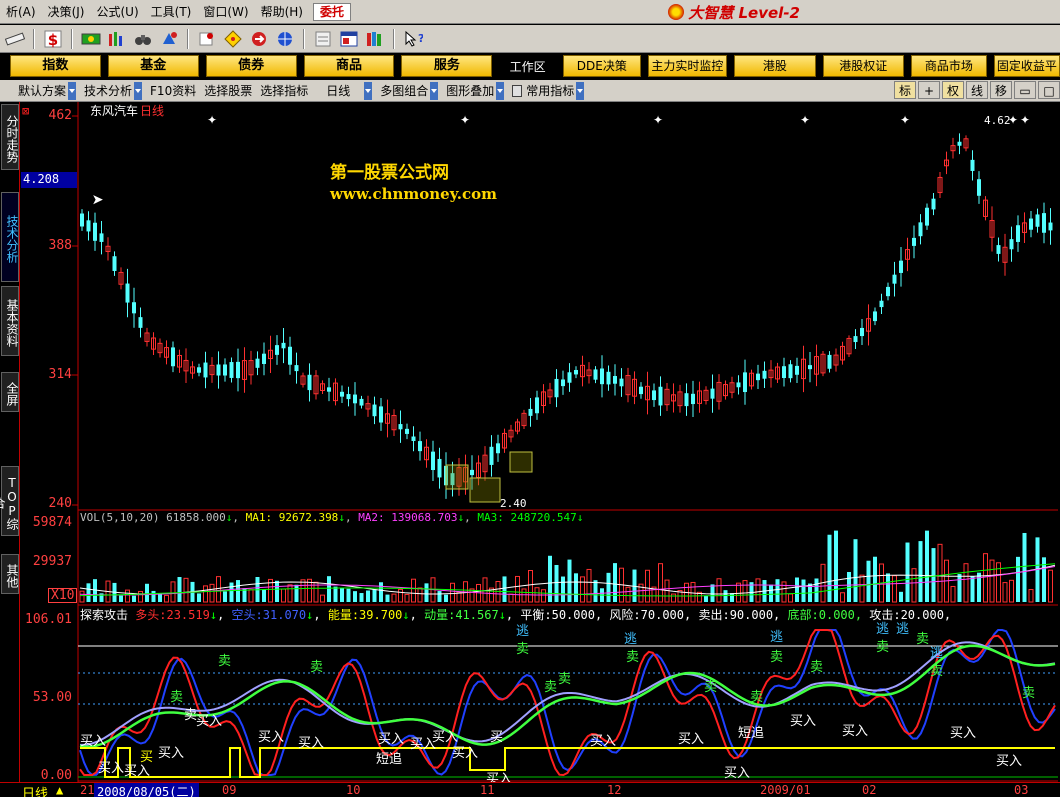 The height and width of the screenshot is (797, 1060). I want to click on date-tick: 21, so click(87, 790).